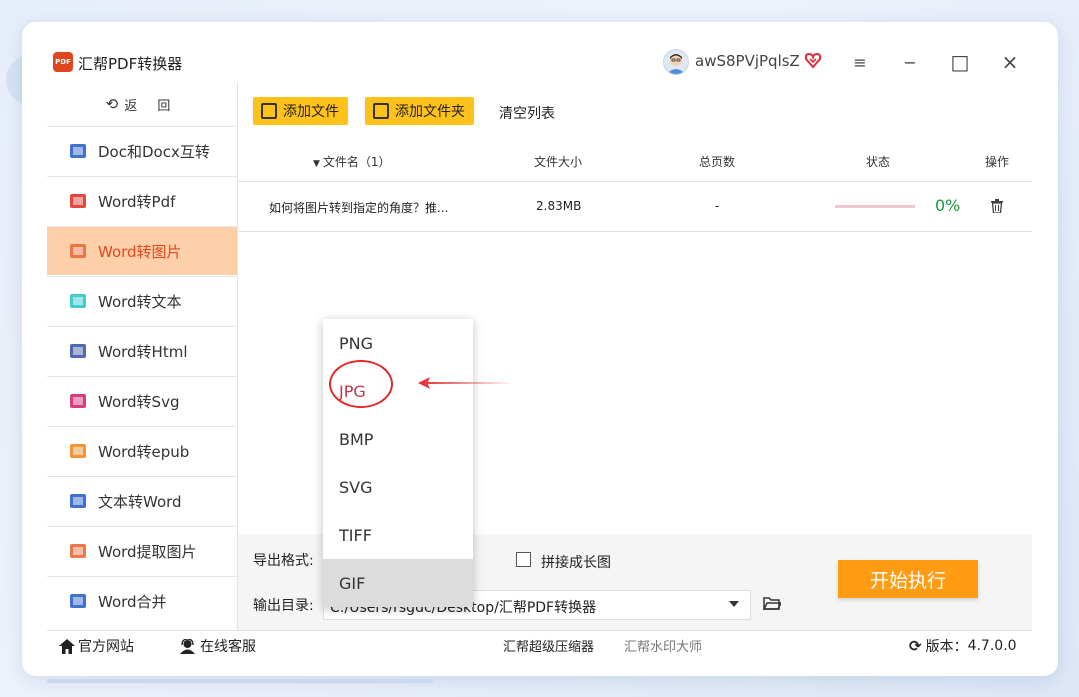 The image size is (1079, 697). I want to click on header-filename: ▼ 文件名（1）, so click(352, 161).